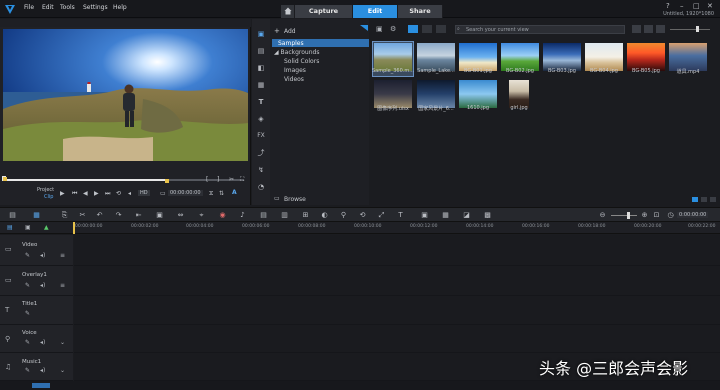 This screenshot has width=720, height=390. What do you see at coordinates (397, 339) in the screenshot?
I see `track-area-voice` at bounding box center [397, 339].